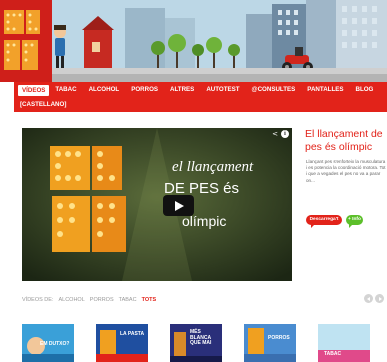 This screenshot has width=387, height=362. I want to click on filter-tabac: Tabac, so click(128, 300).